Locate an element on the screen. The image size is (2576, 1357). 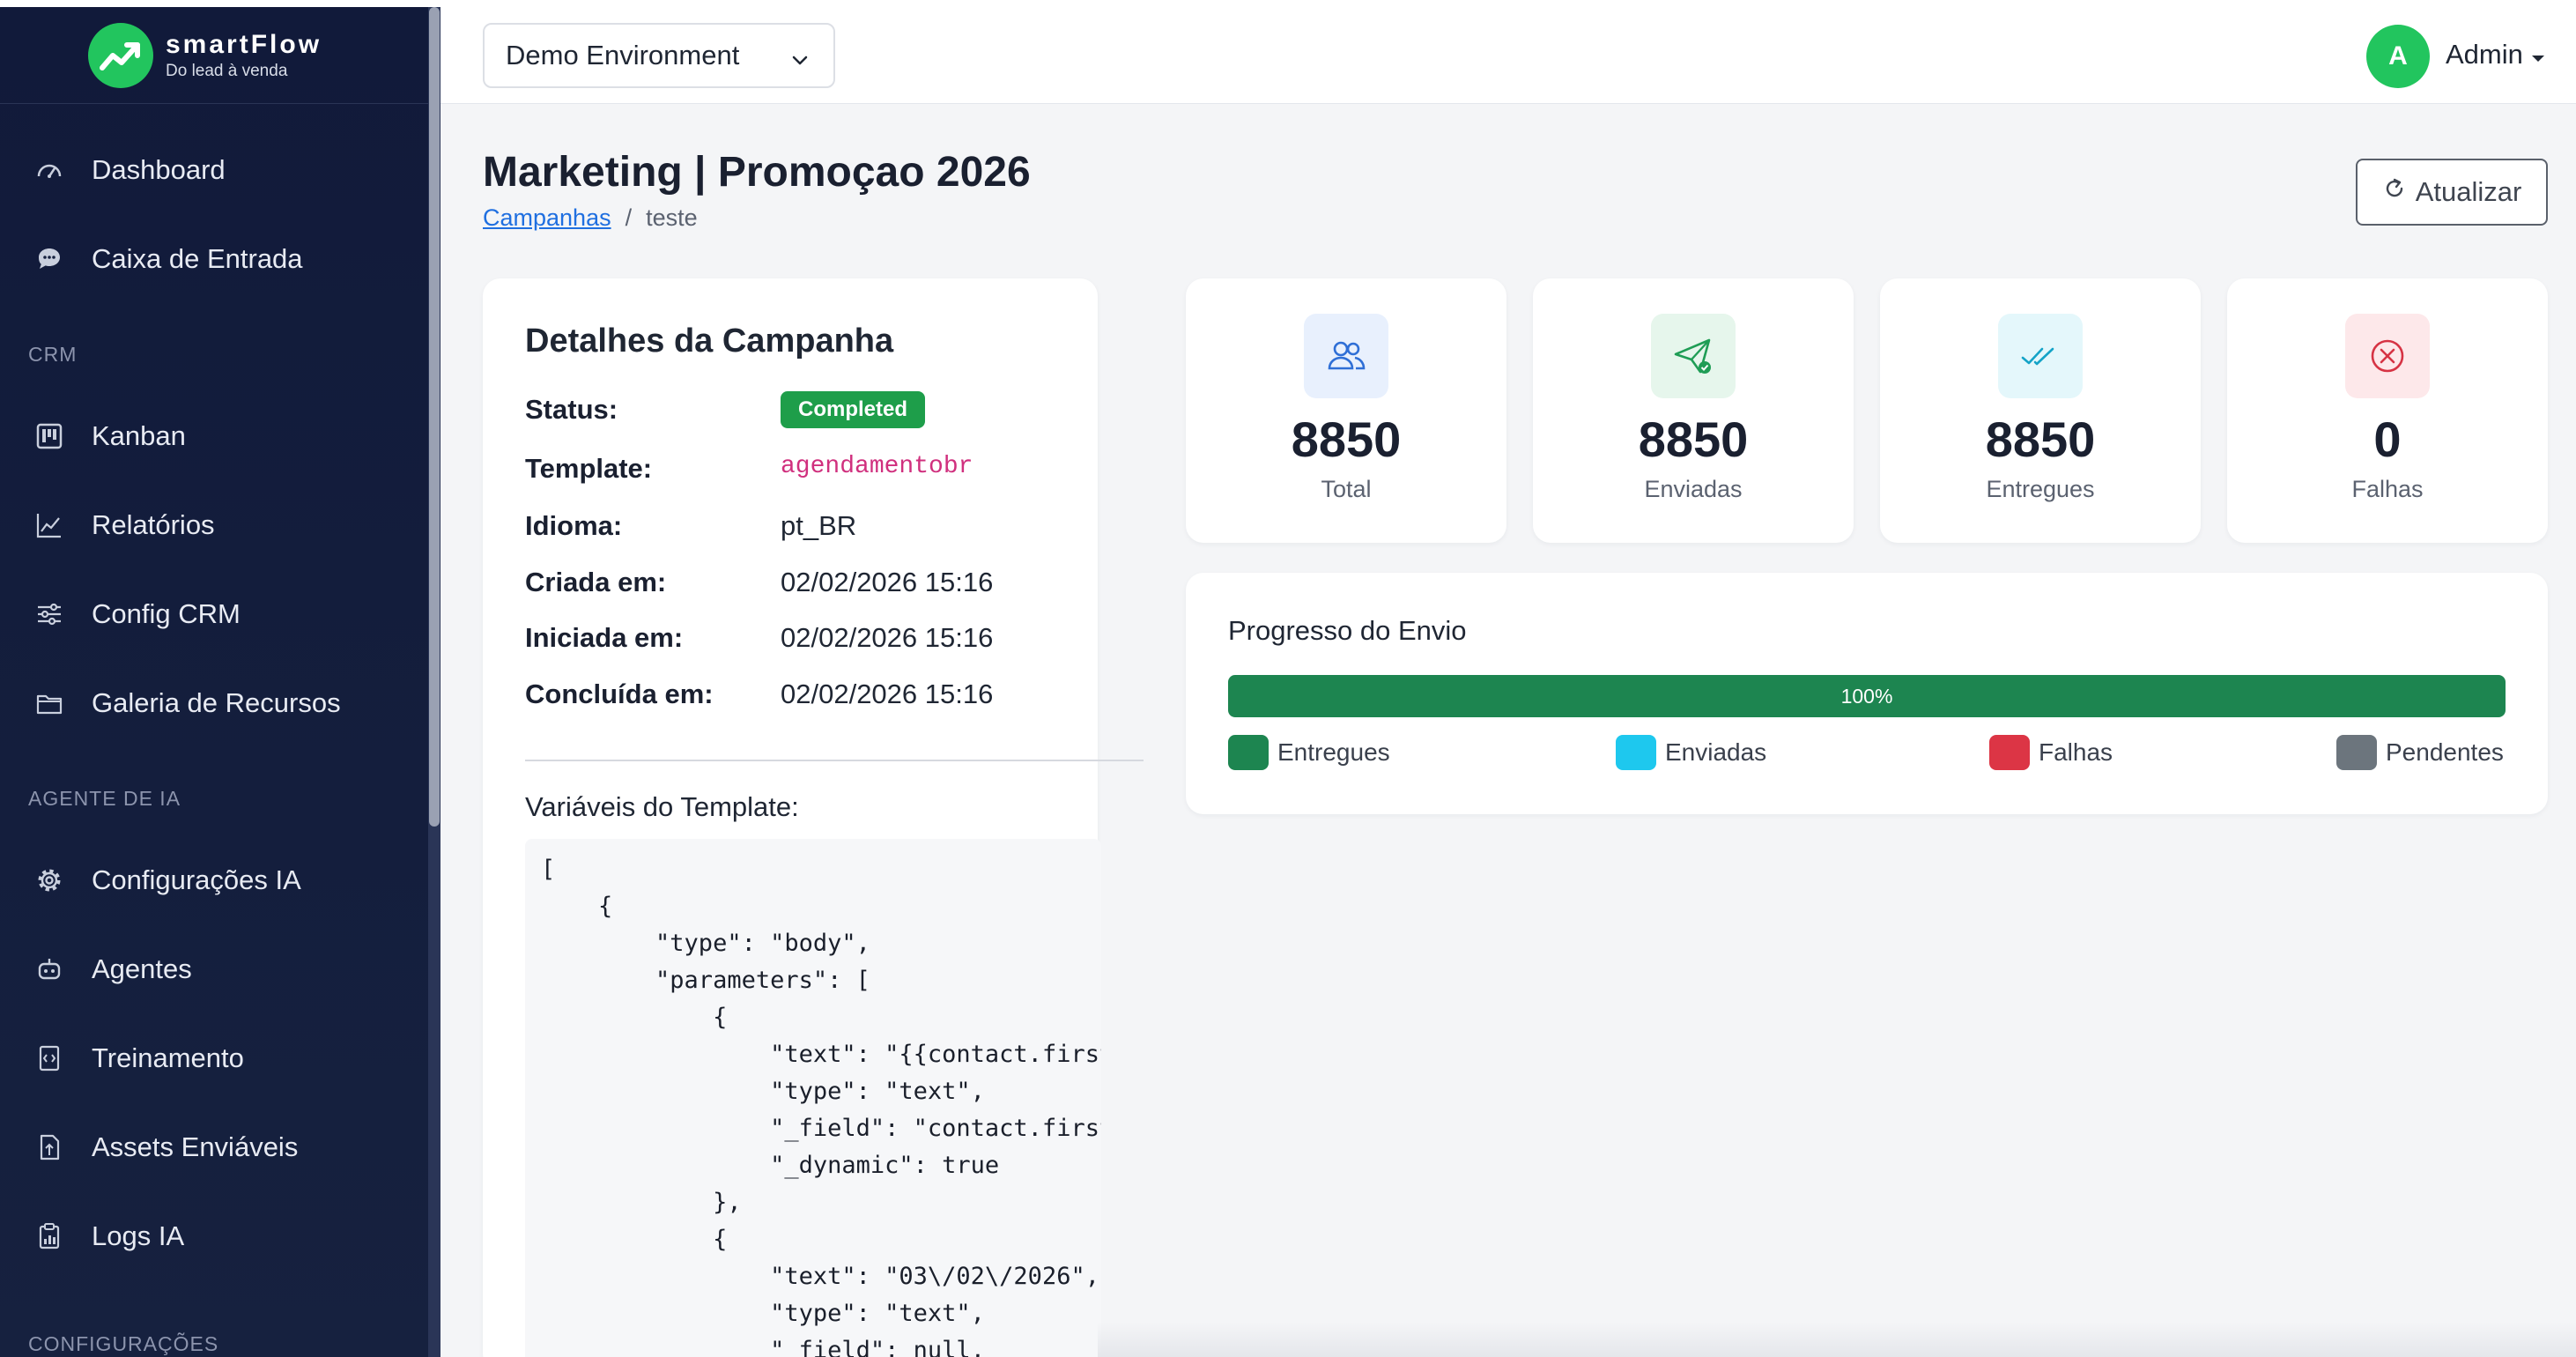
user-menu: Admin is located at coordinates (2496, 54).